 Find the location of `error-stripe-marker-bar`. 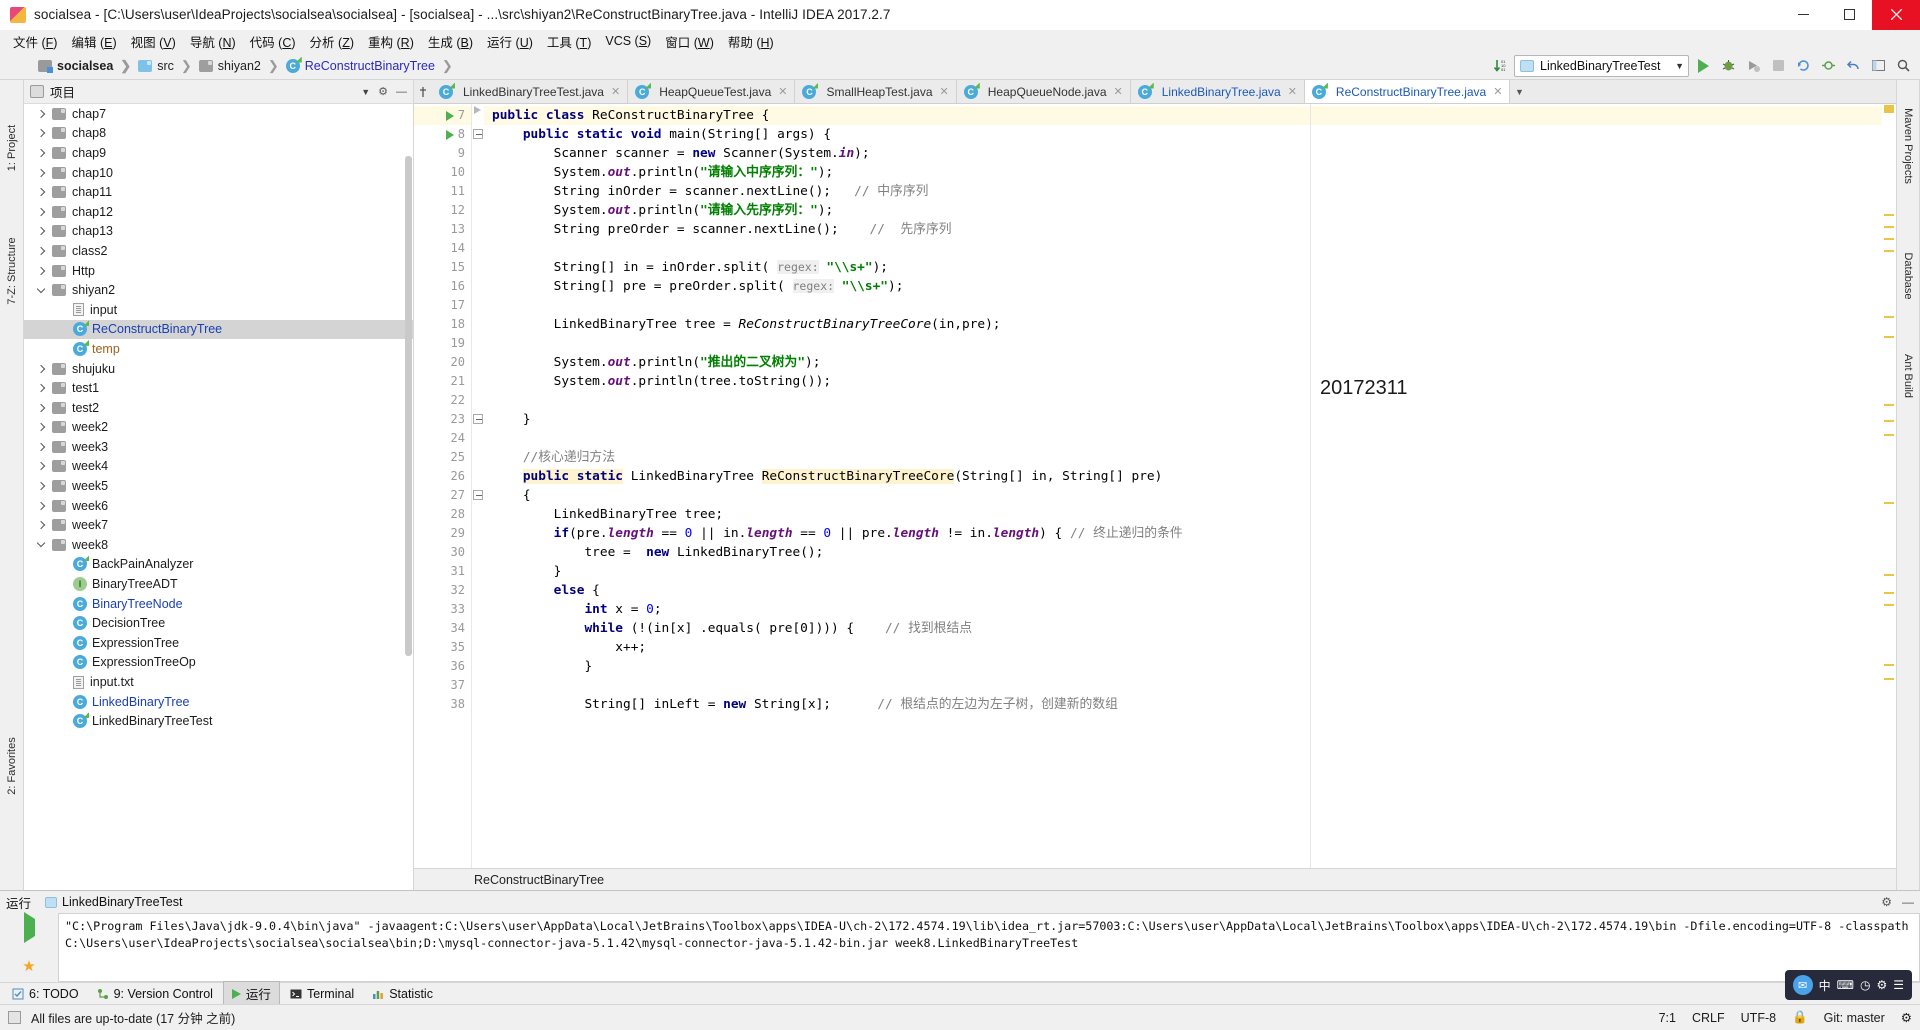

error-stripe-marker-bar is located at coordinates (1889, 486).